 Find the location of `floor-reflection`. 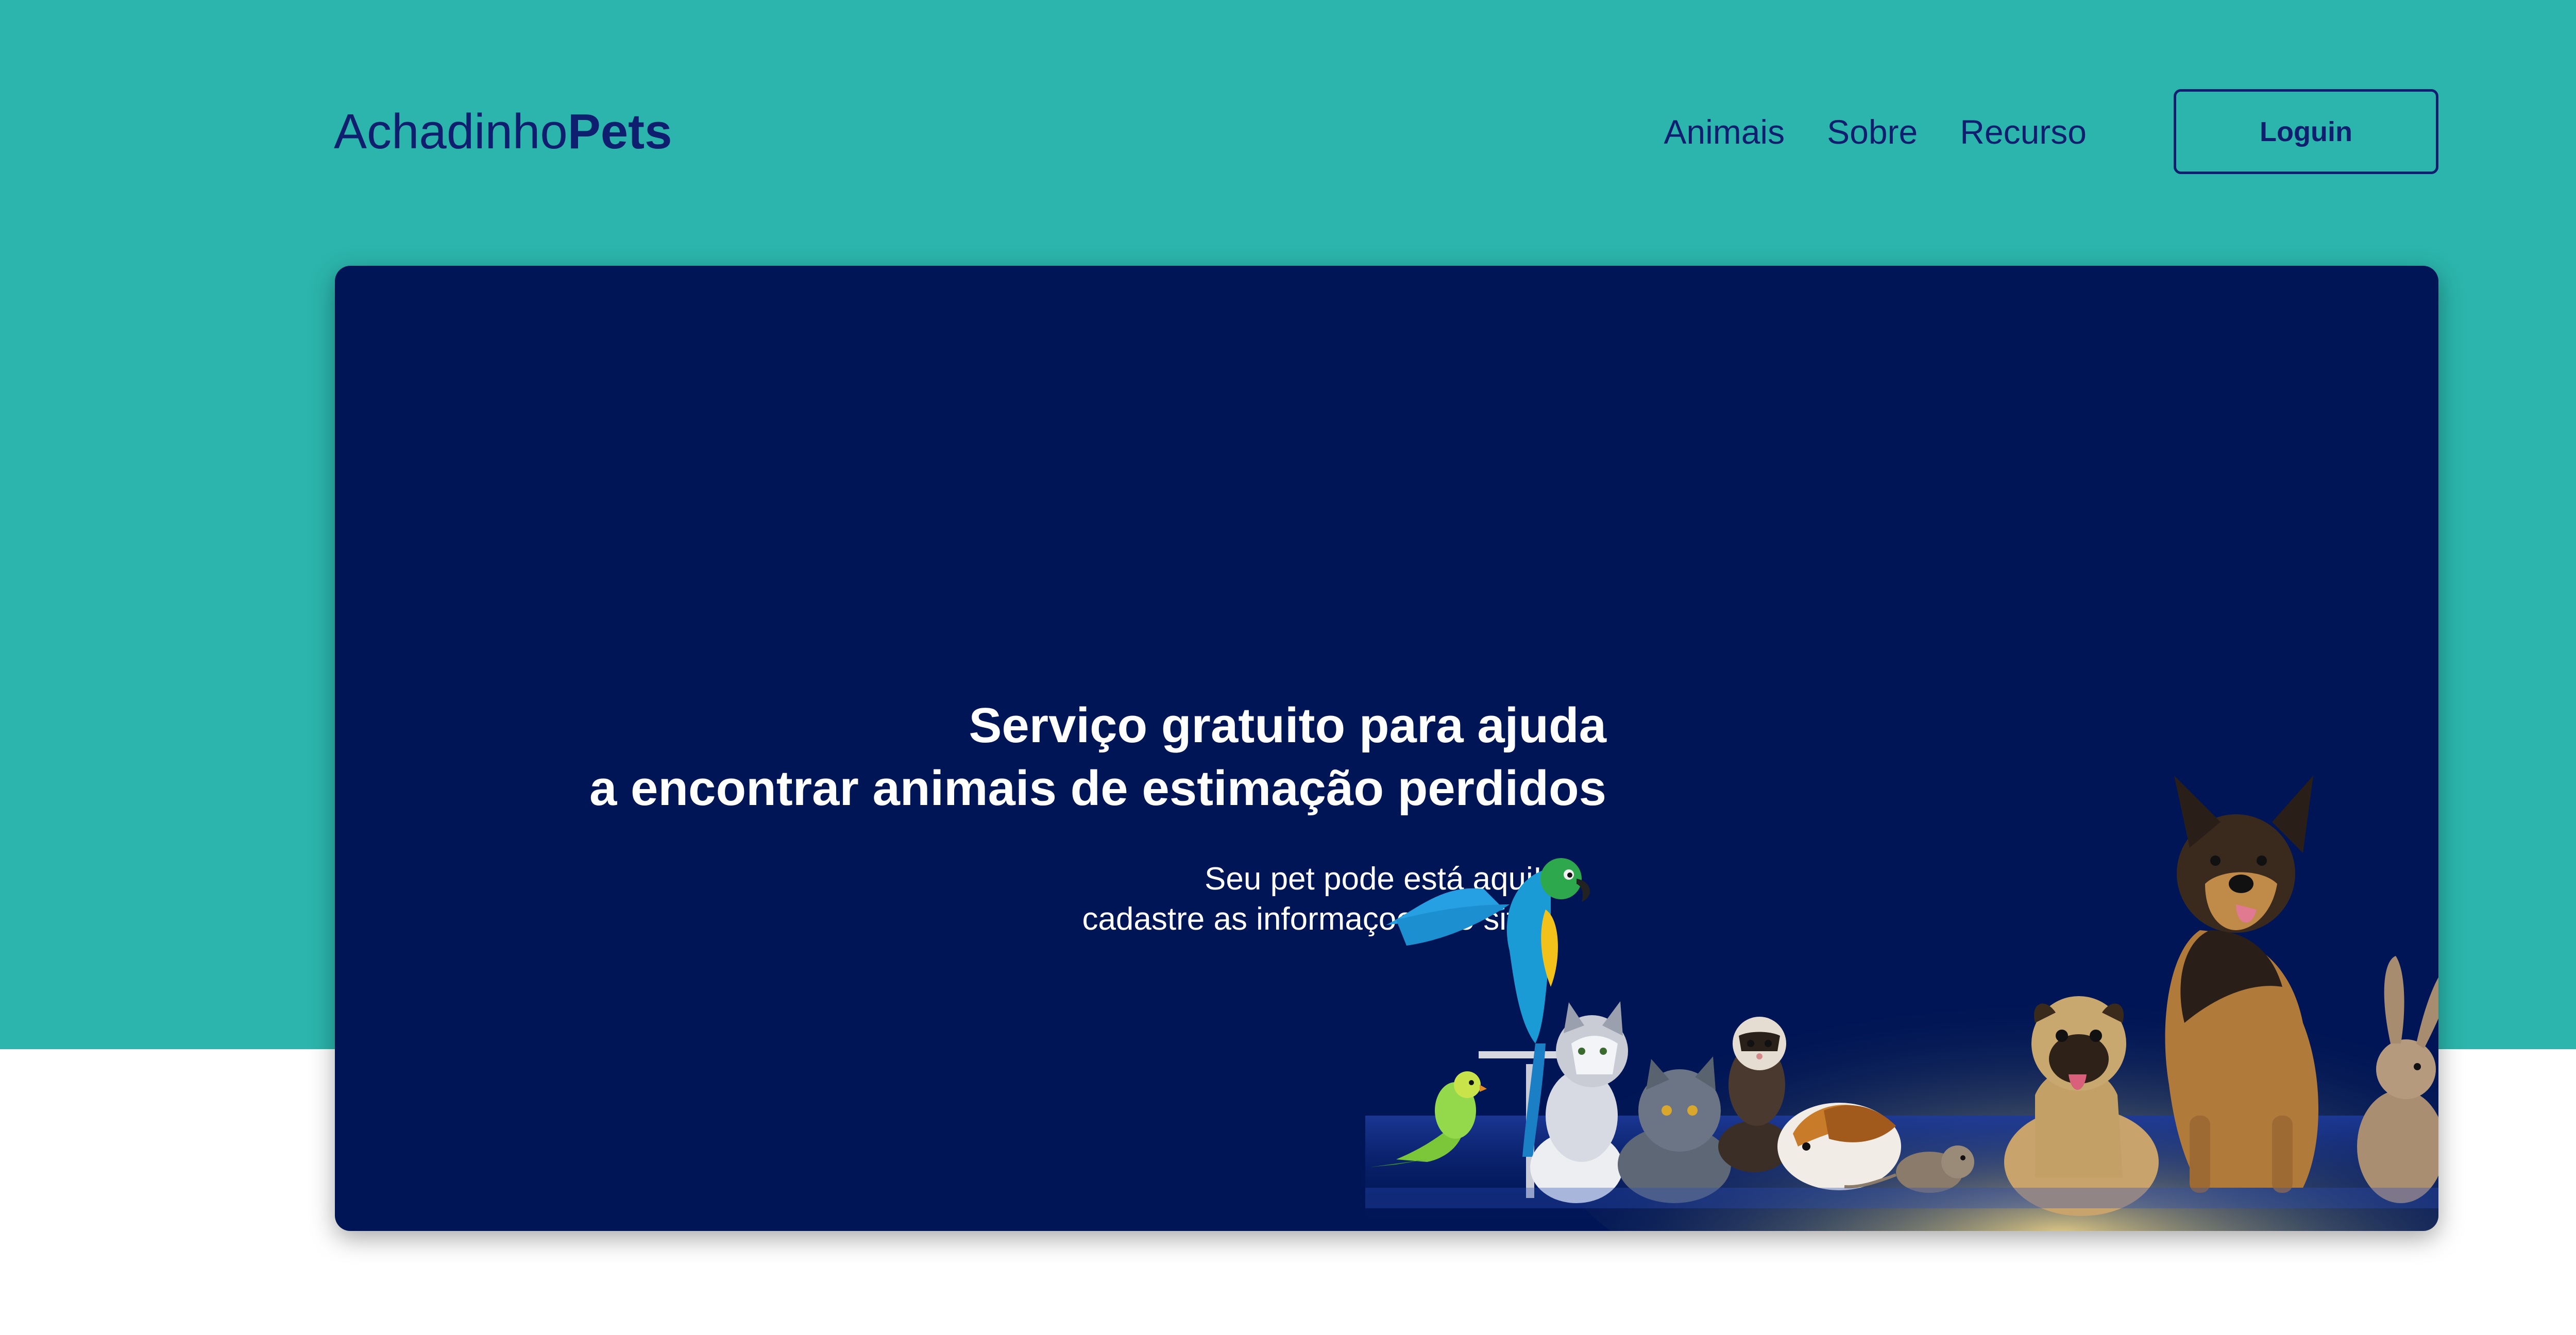

floor-reflection is located at coordinates (1901, 1198).